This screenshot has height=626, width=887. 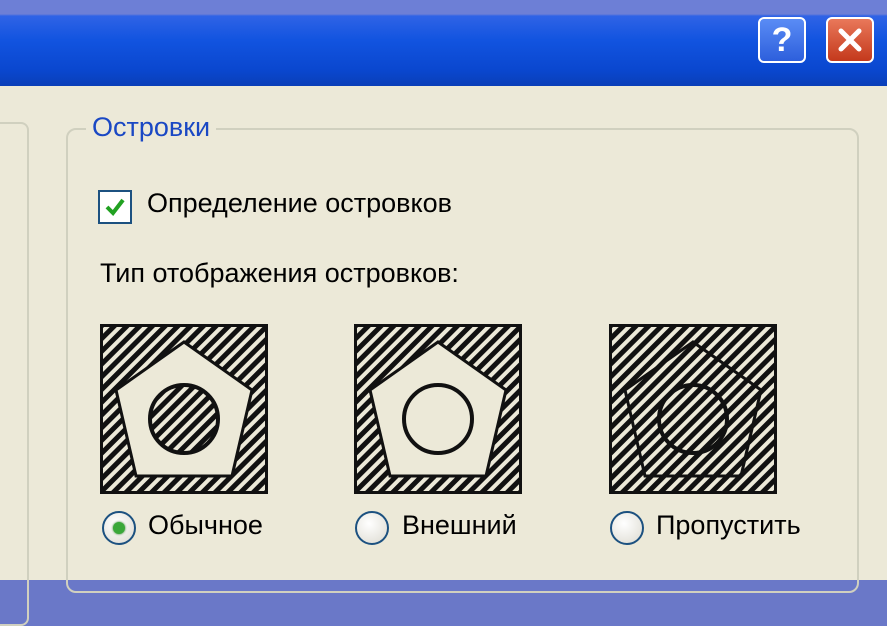 I want to click on outer-island-preview, so click(x=438, y=409).